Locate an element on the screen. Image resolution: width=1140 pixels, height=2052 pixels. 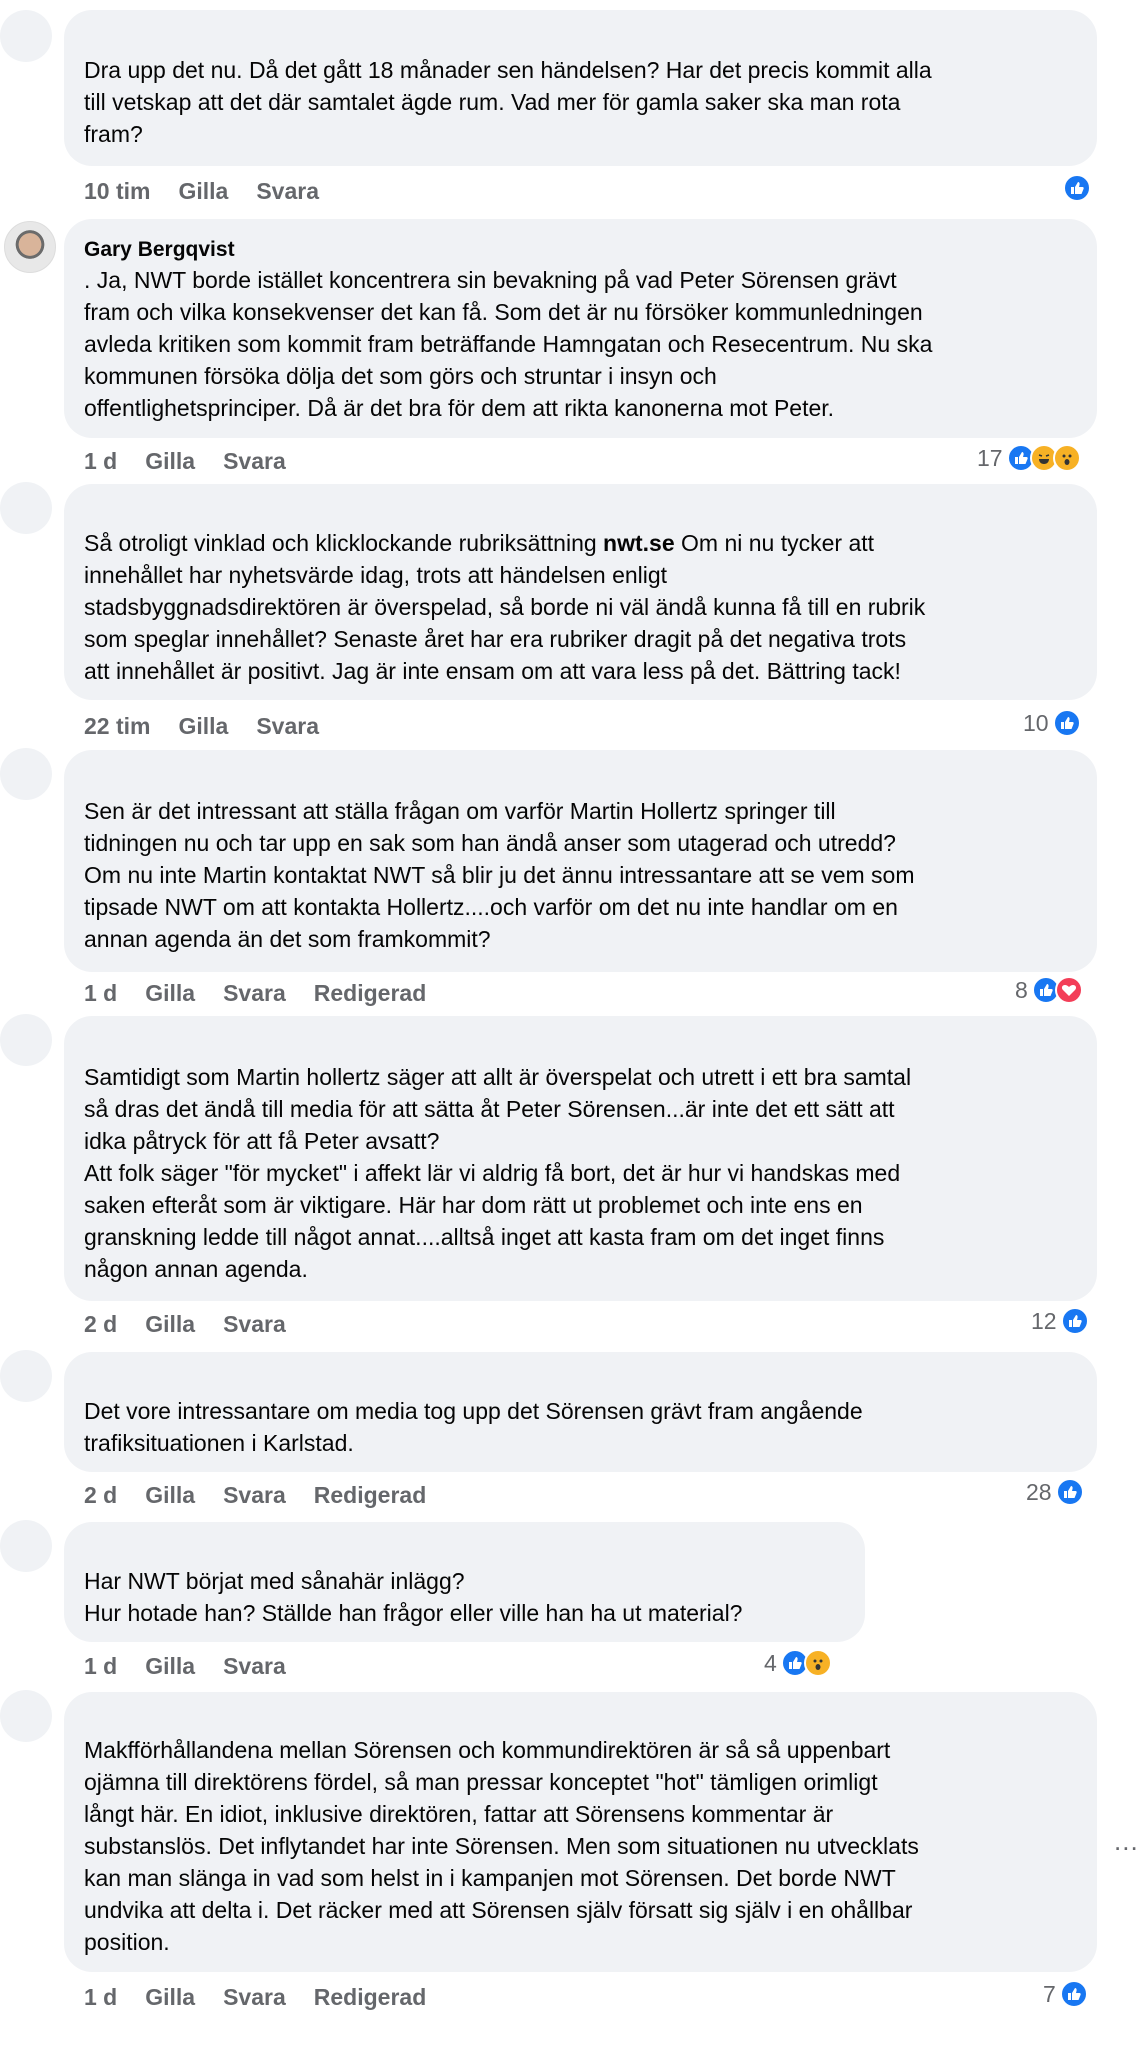
reaction-count: 8 is located at coordinates (1021, 989).